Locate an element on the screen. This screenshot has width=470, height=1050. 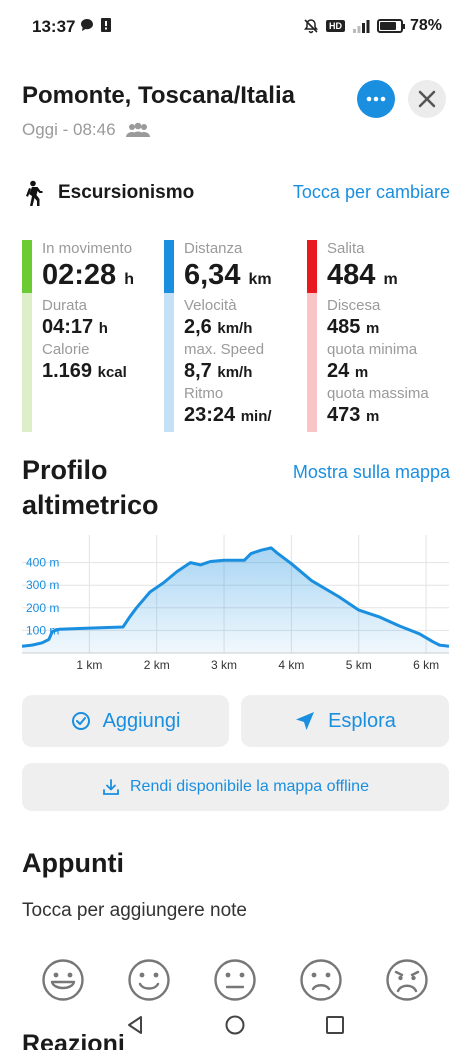
home-nav-icon is located at coordinates (235, 1025).